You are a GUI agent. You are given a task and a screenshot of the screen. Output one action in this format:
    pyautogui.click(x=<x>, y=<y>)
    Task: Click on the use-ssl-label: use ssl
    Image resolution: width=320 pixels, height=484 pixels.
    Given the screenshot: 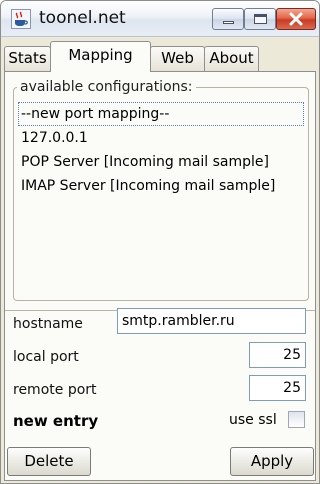 What is the action you would take?
    pyautogui.click(x=253, y=420)
    